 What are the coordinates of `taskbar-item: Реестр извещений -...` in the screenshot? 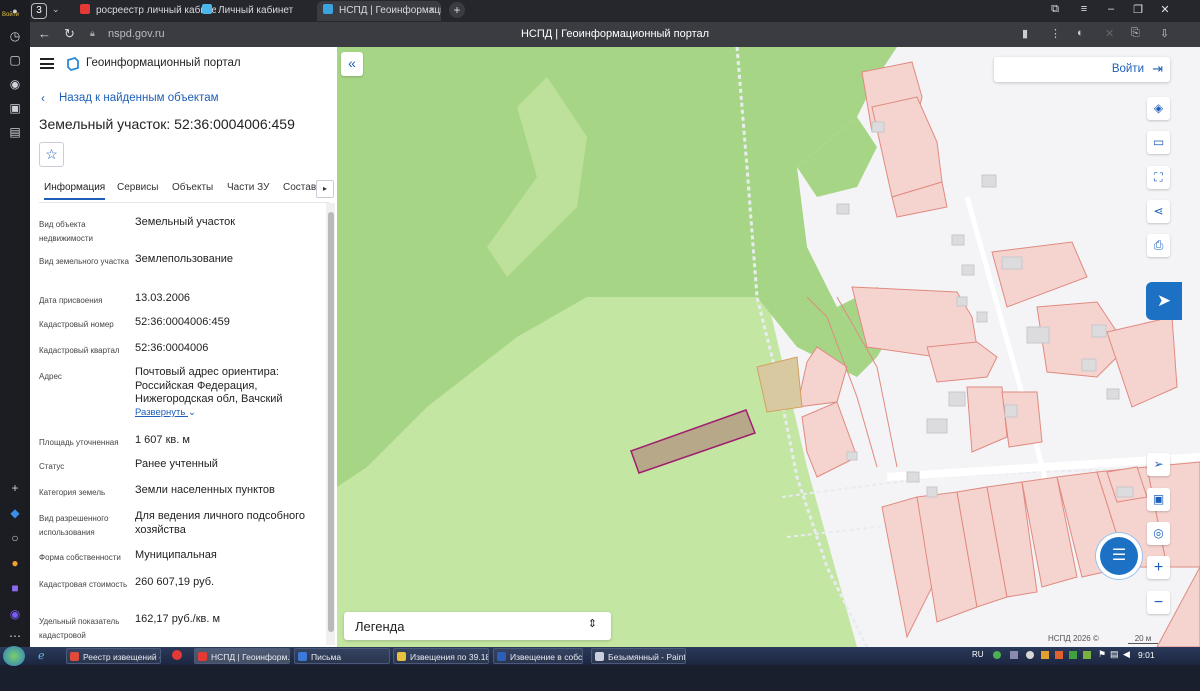 It's located at (113, 656).